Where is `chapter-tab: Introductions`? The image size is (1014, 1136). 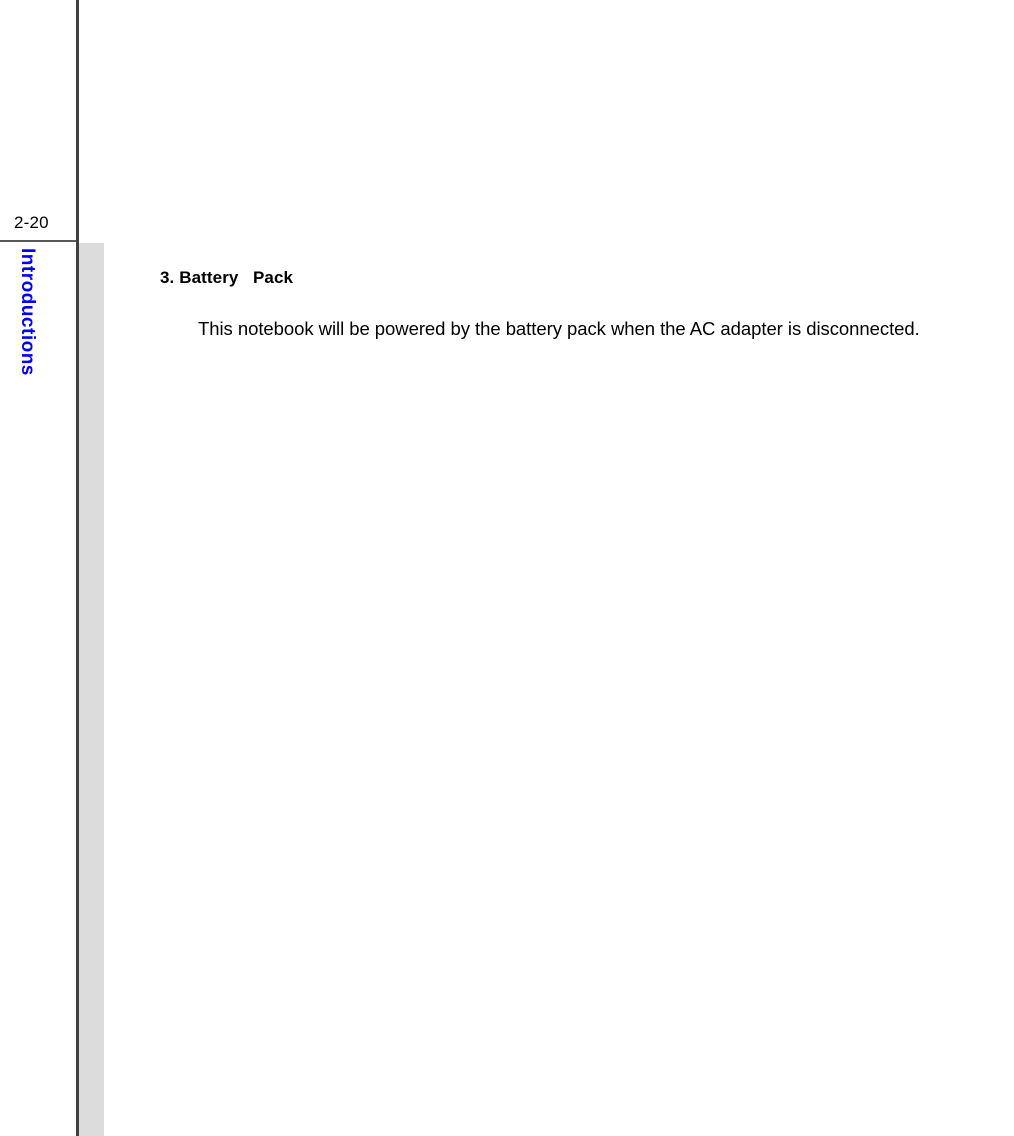
chapter-tab: Introductions is located at coordinates (38, 338).